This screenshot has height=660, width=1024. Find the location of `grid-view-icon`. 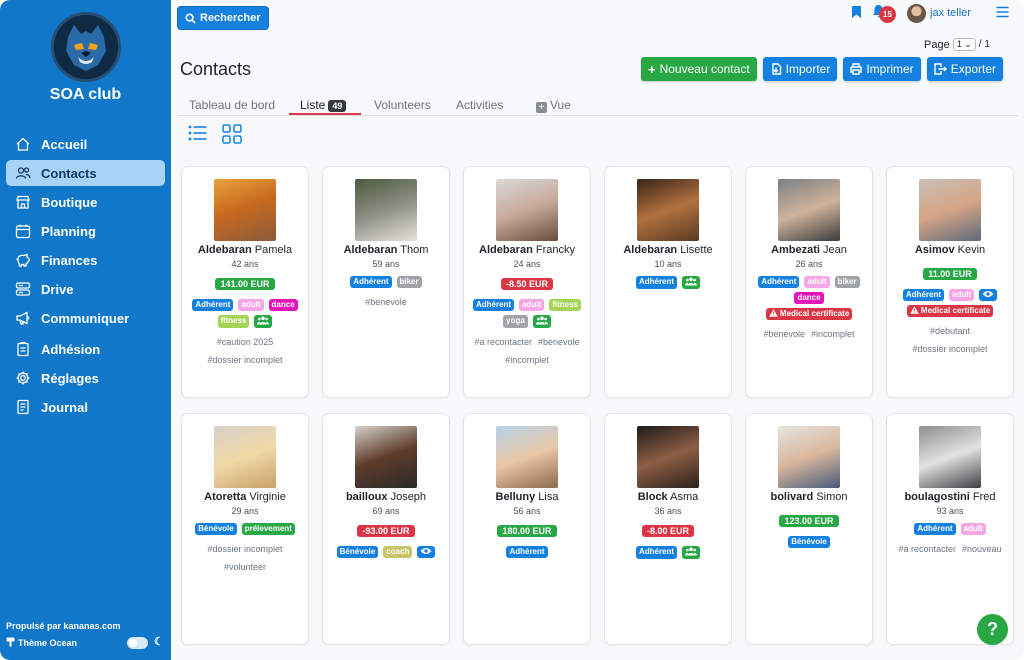

grid-view-icon is located at coordinates (232, 136).